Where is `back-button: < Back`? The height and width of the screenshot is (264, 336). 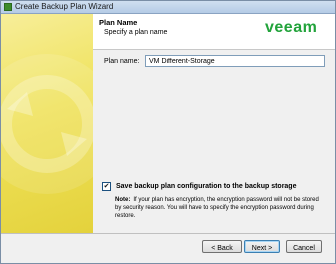
back-button: < Back is located at coordinates (222, 246).